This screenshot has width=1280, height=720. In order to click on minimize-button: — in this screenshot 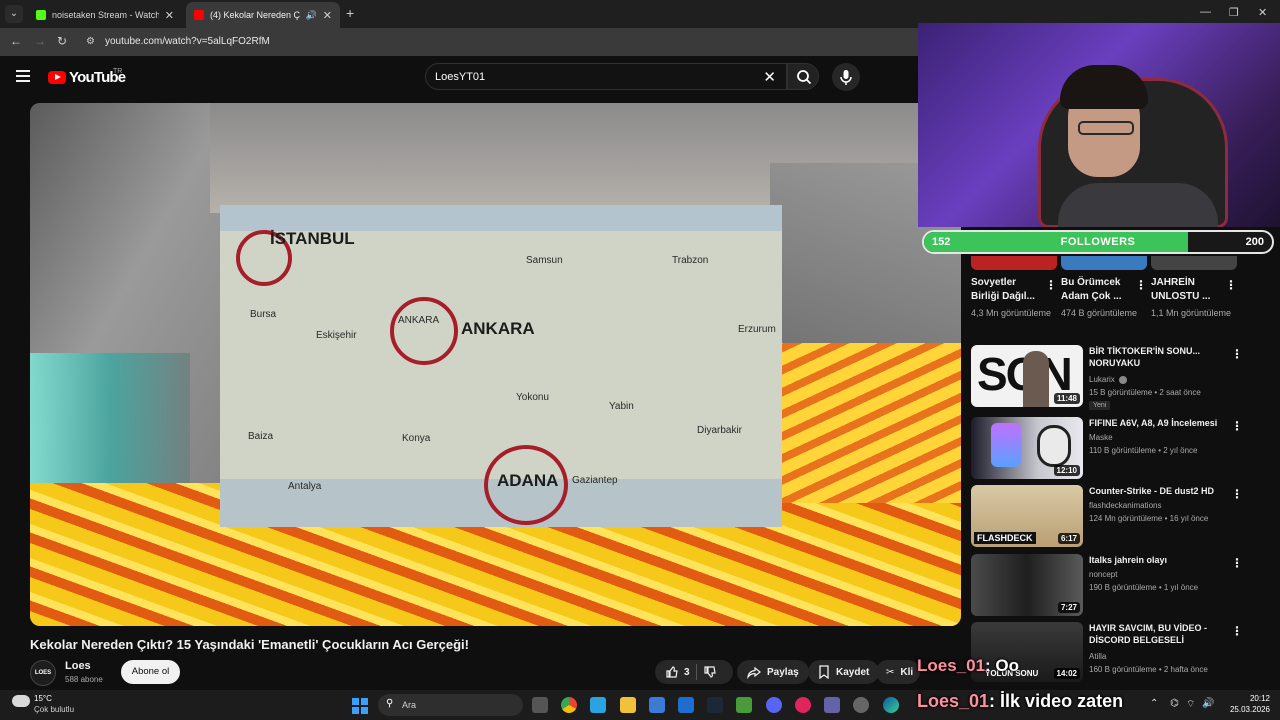, I will do `click(1205, 12)`.